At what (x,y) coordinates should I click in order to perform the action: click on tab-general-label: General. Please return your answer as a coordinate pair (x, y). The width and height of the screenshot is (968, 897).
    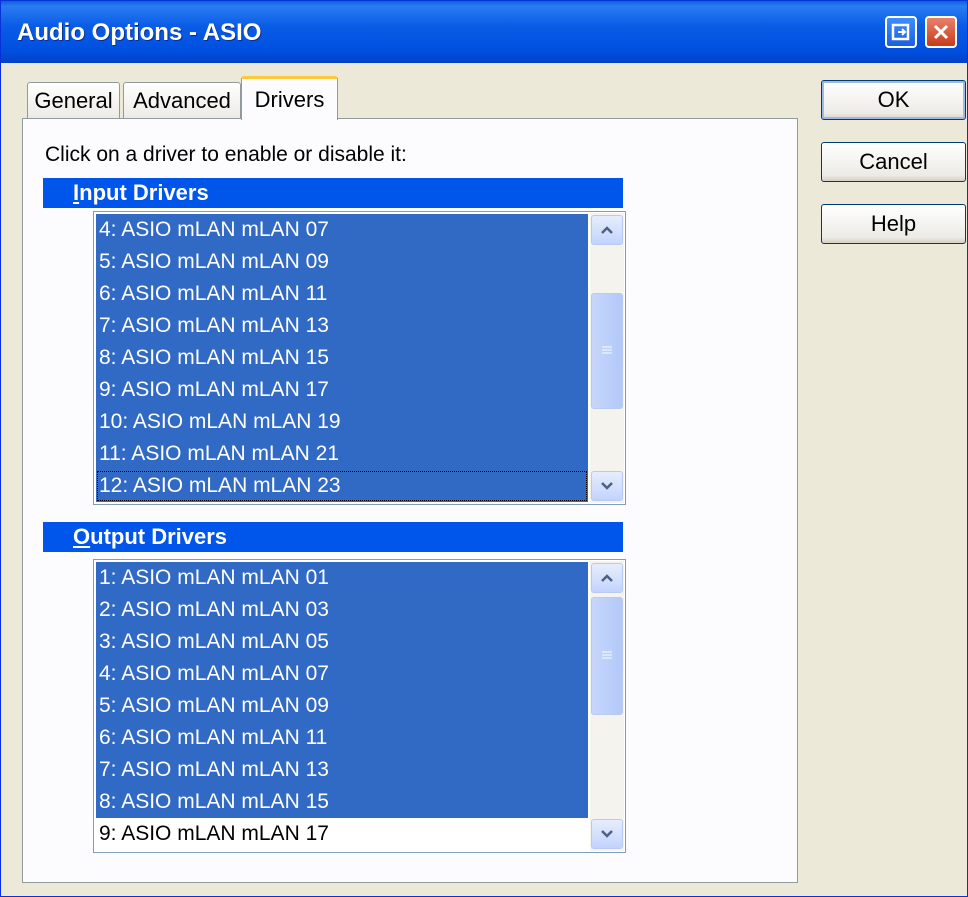
    Looking at the image, I should click on (73, 100).